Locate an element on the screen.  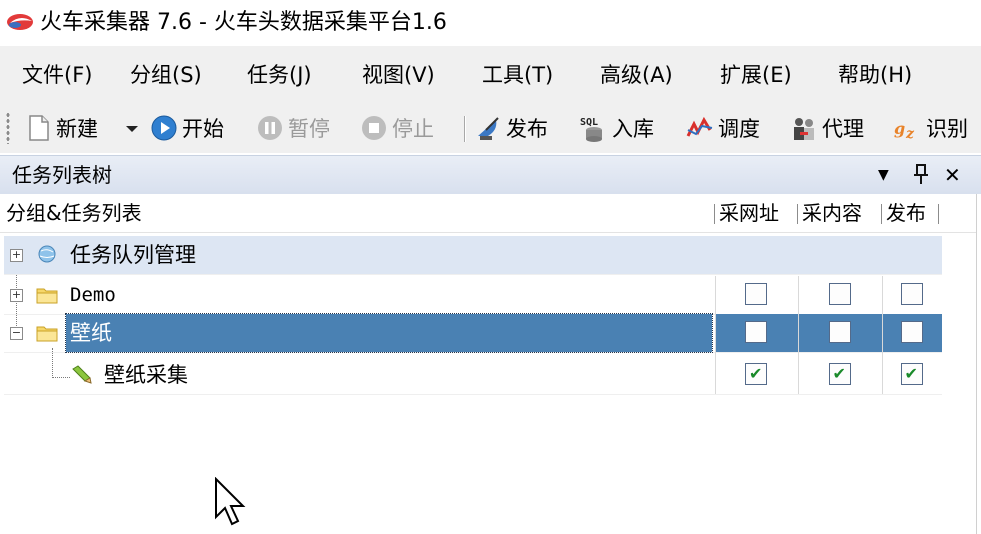
captcha-recognize-icon: g z is located at coordinates (904, 130).